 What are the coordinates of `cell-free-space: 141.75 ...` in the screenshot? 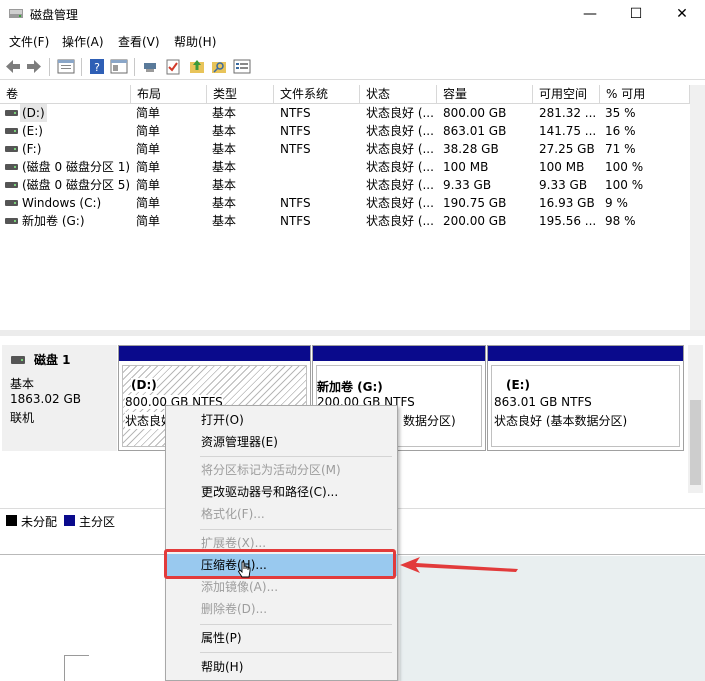 It's located at (568, 131).